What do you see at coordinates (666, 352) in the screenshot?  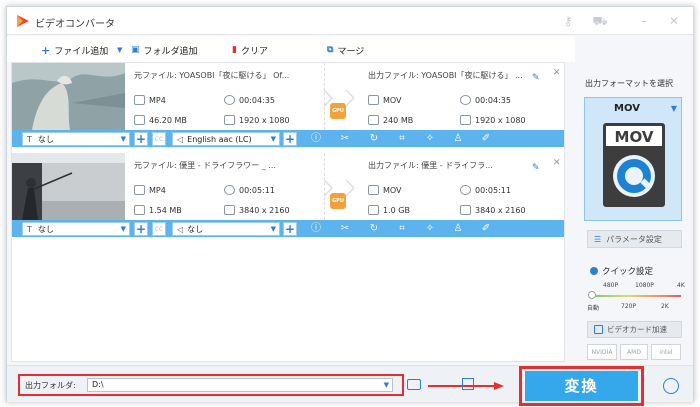 I see `intel-badge: intel` at bounding box center [666, 352].